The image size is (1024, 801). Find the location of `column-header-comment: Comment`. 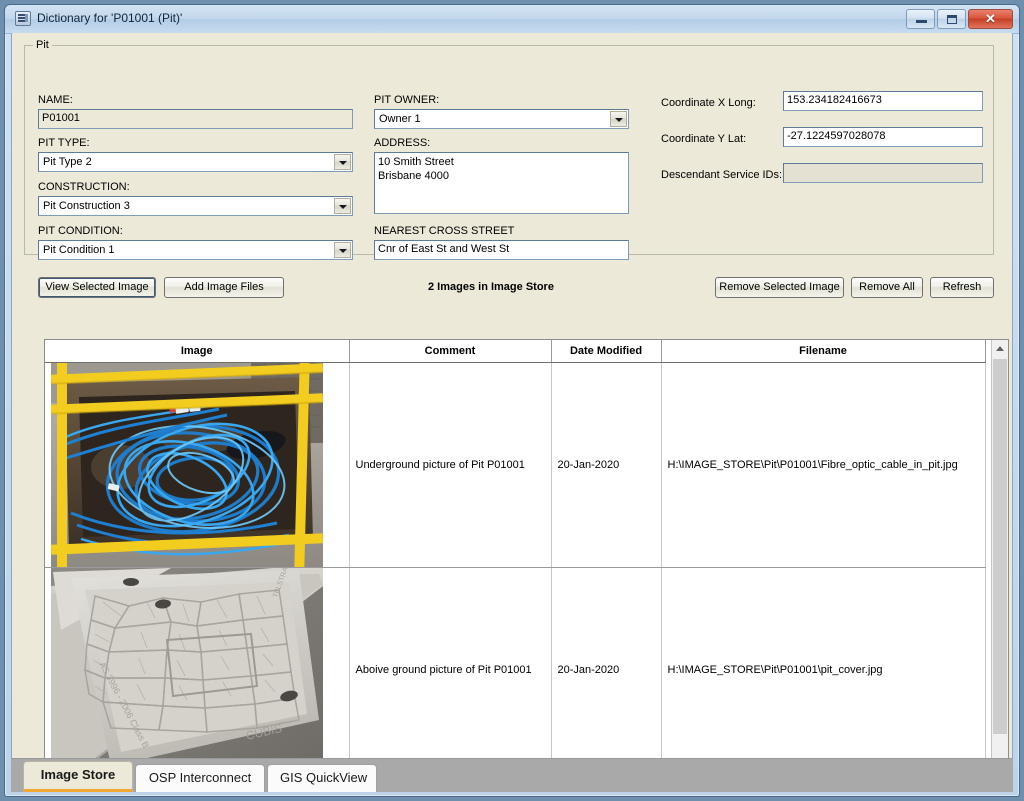

column-header-comment: Comment is located at coordinates (450, 351).